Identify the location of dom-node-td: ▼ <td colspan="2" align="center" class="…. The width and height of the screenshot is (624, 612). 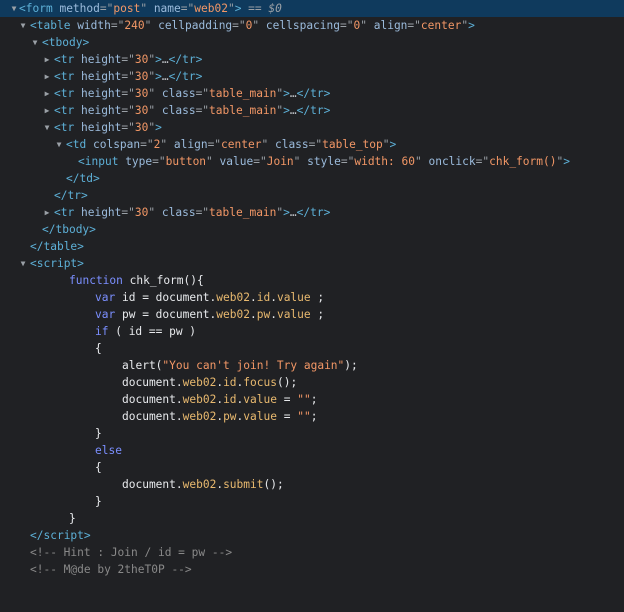
(312, 144).